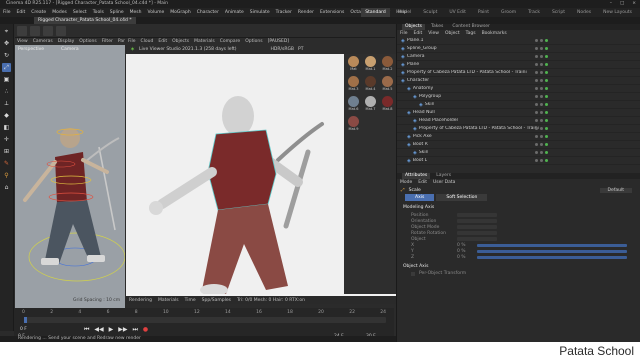 The width and height of the screenshot is (640, 360). I want to click on attribute-value: 0 %, so click(464, 245).